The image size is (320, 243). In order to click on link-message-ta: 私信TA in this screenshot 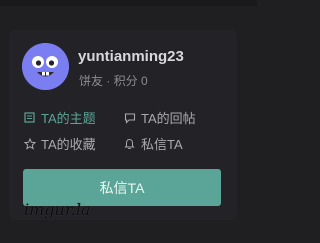, I will do `click(153, 143)`.